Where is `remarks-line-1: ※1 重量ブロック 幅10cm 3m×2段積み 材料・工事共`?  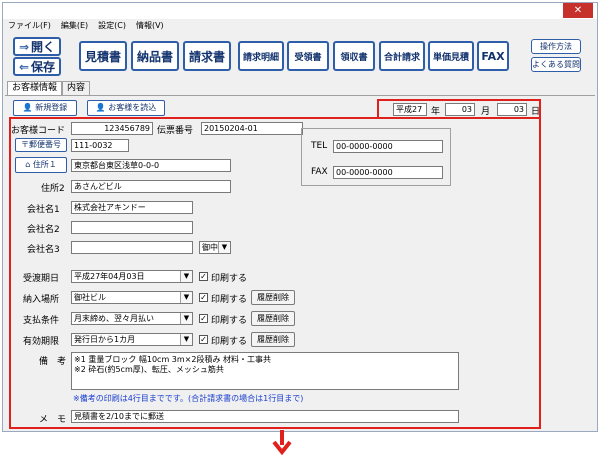
remarks-line-1: ※1 重量ブロック 幅10cm 3m×2段積み 材料・工事共 is located at coordinates (173, 359).